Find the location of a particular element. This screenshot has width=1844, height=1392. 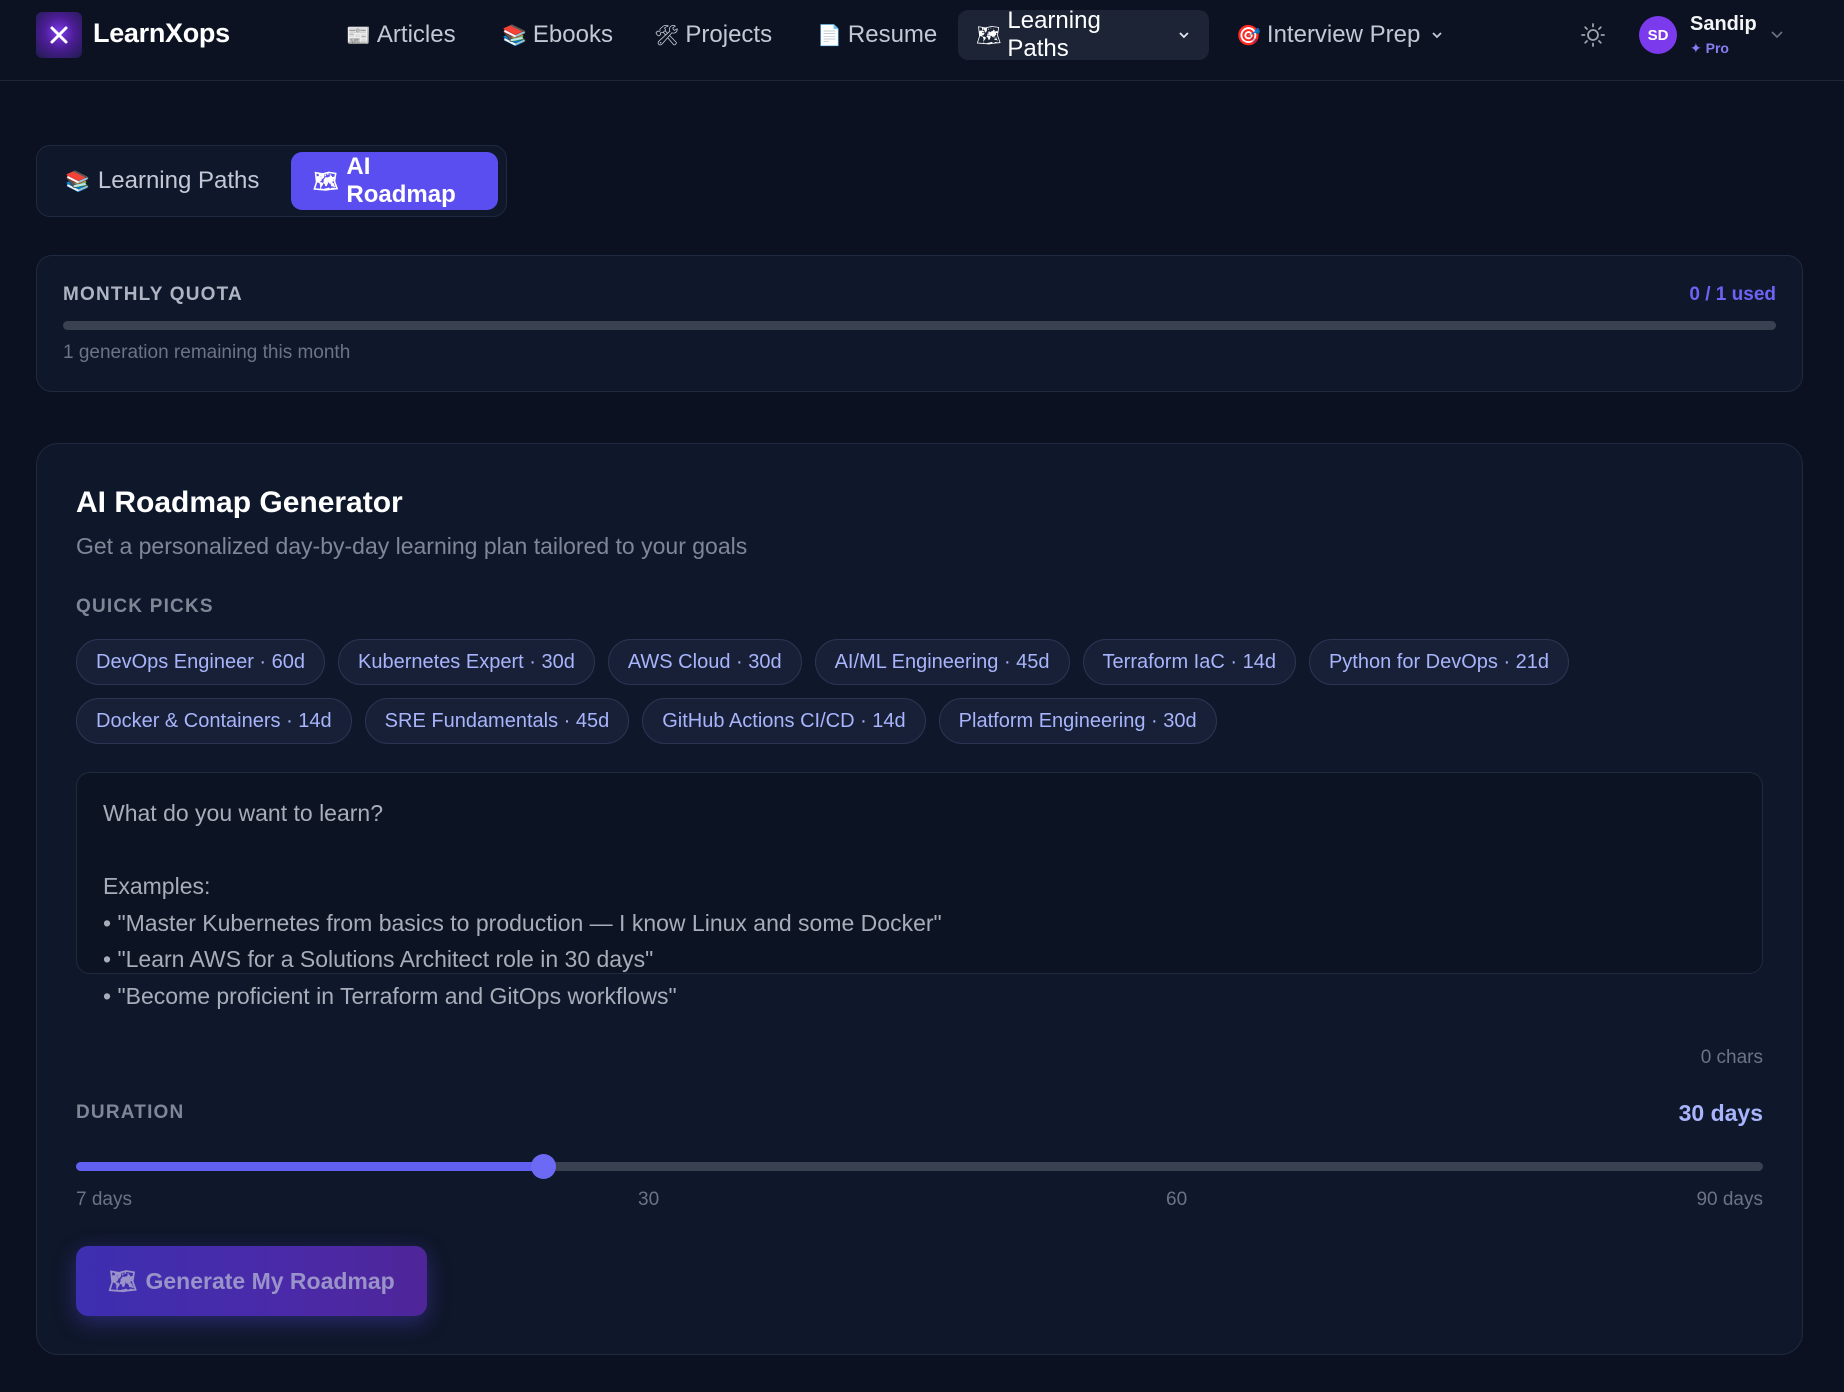

tools-icon: 🛠 is located at coordinates (667, 35).